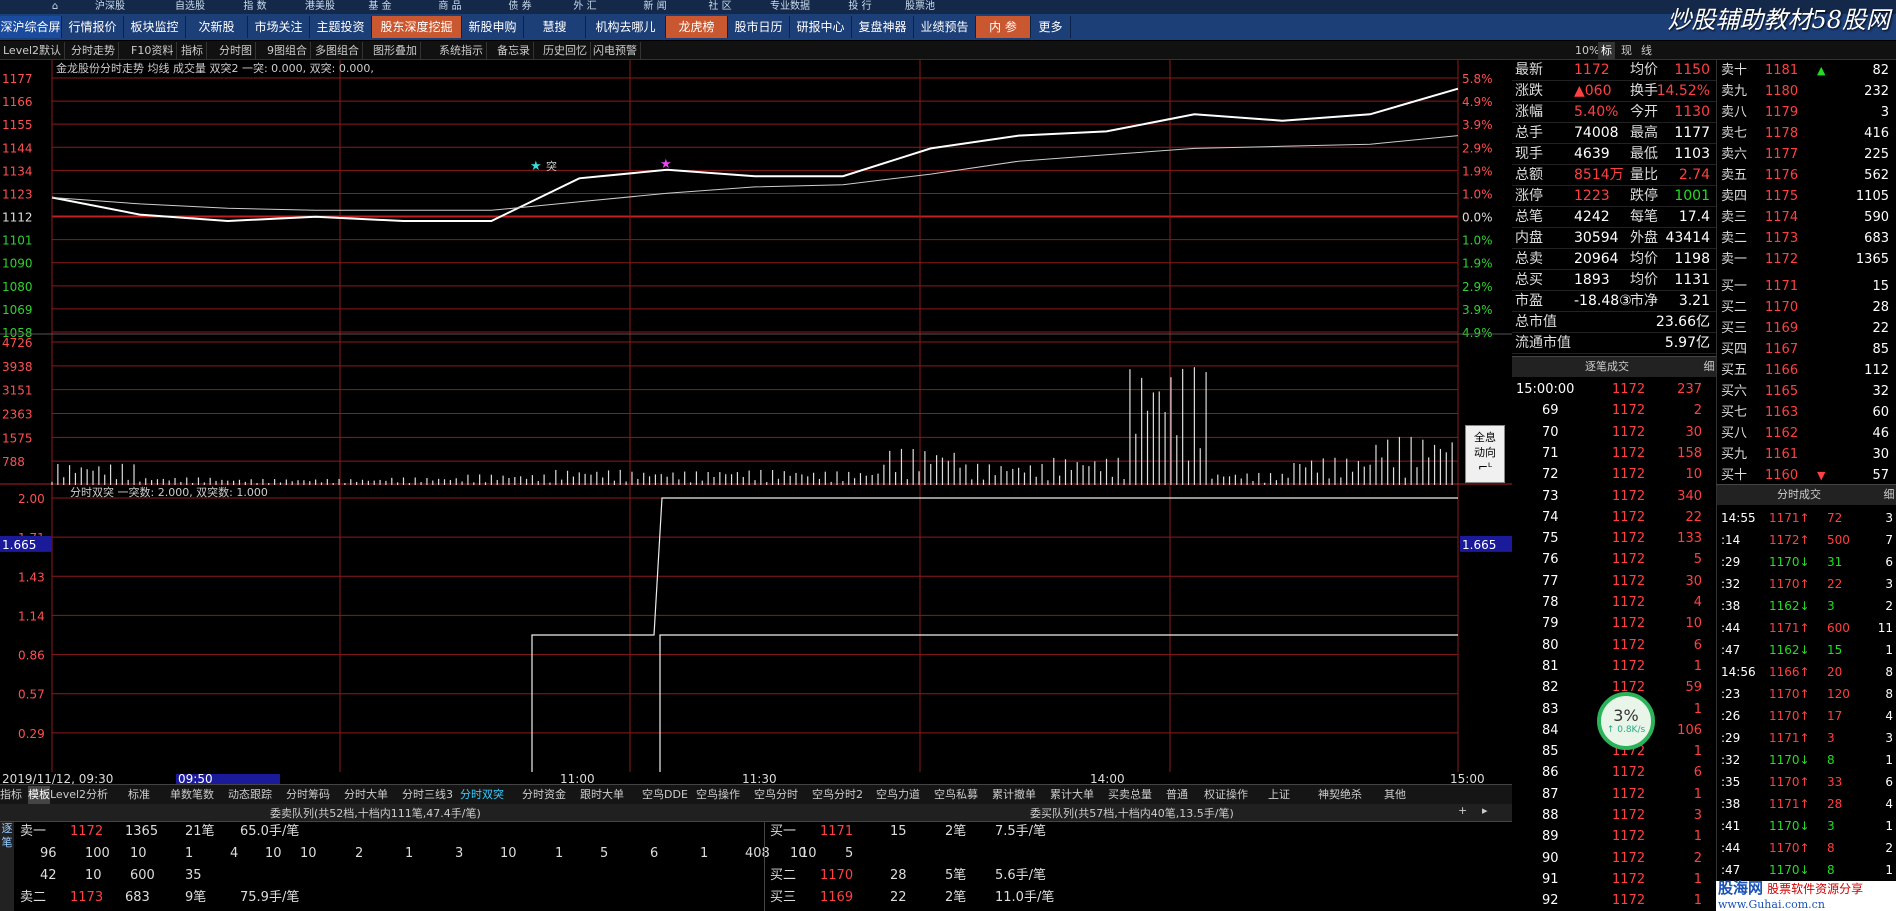  Describe the element at coordinates (11, 795) in the screenshot. I see `indicator-tab: 指标` at that location.